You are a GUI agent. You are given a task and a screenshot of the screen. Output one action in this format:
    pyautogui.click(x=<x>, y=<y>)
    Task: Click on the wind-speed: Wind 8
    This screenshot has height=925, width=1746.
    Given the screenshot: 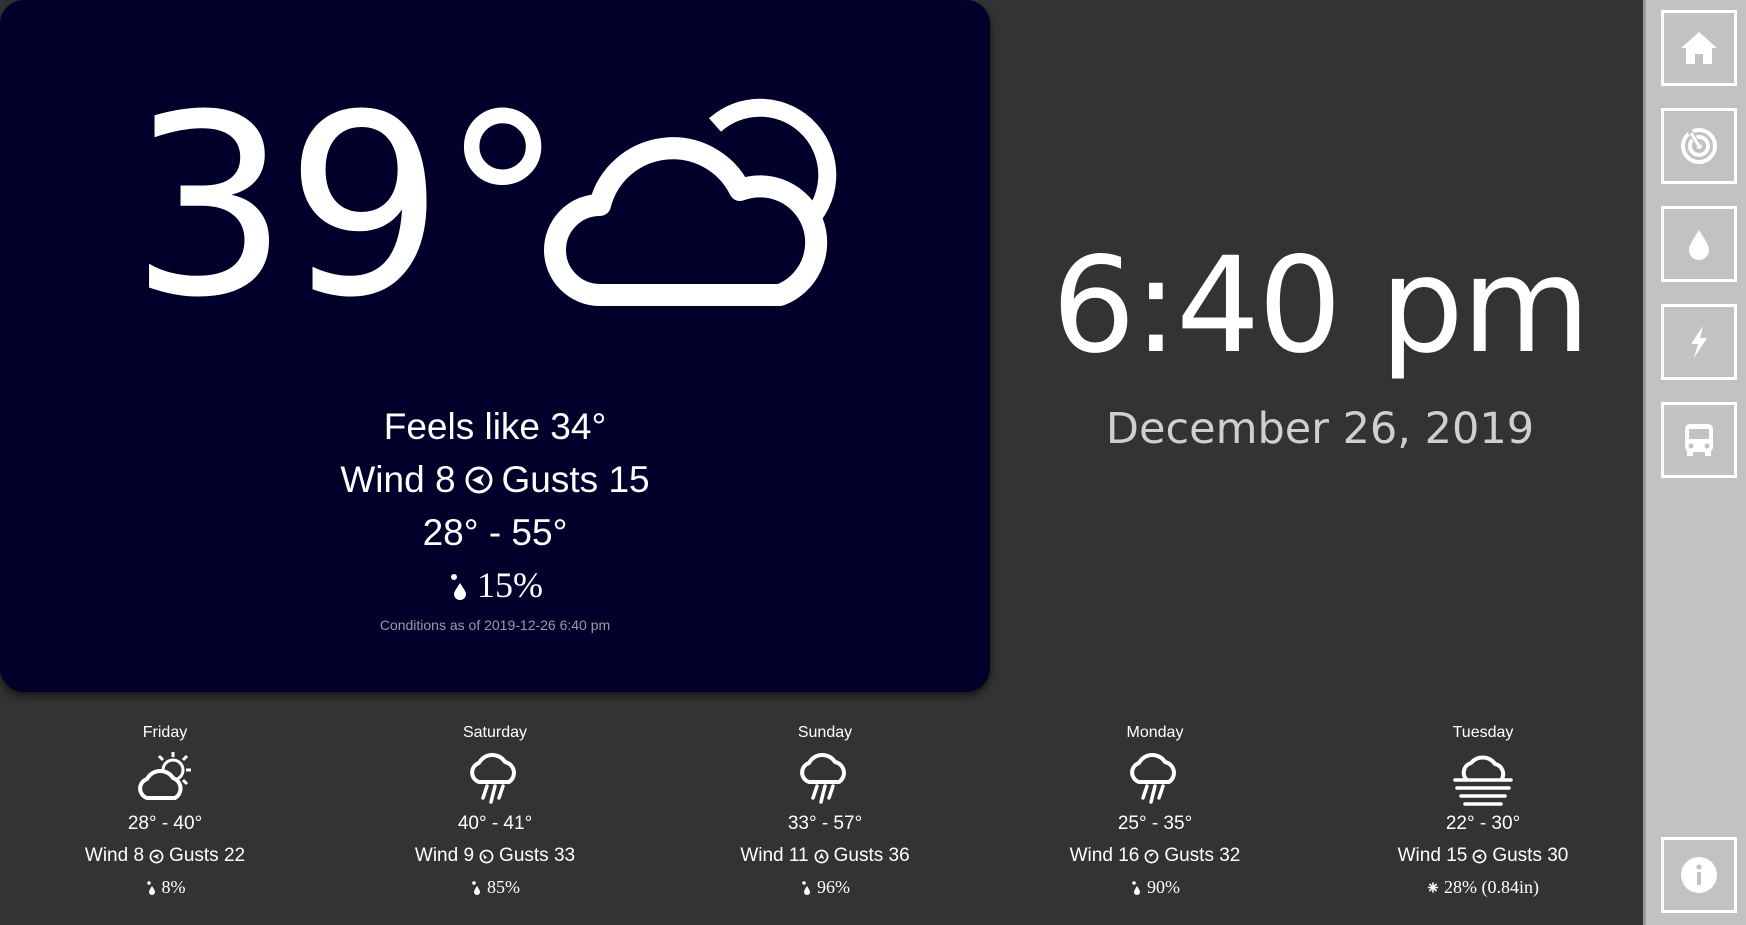 What is the action you would take?
    pyautogui.click(x=398, y=479)
    